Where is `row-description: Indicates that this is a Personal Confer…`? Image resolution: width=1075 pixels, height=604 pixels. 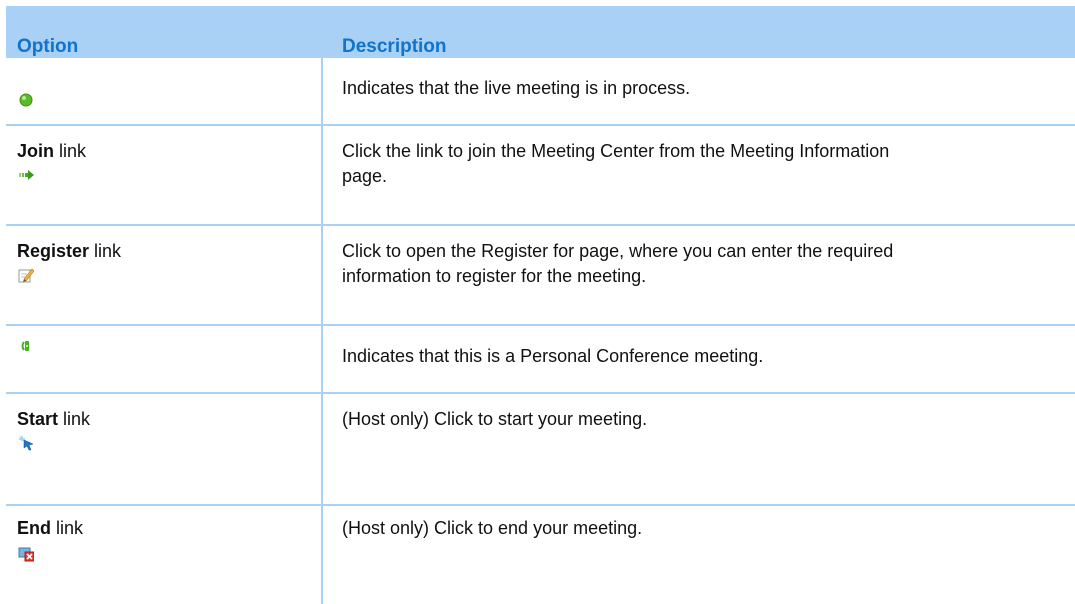
row-description: Indicates that this is a Personal Confer… is located at coordinates (553, 356).